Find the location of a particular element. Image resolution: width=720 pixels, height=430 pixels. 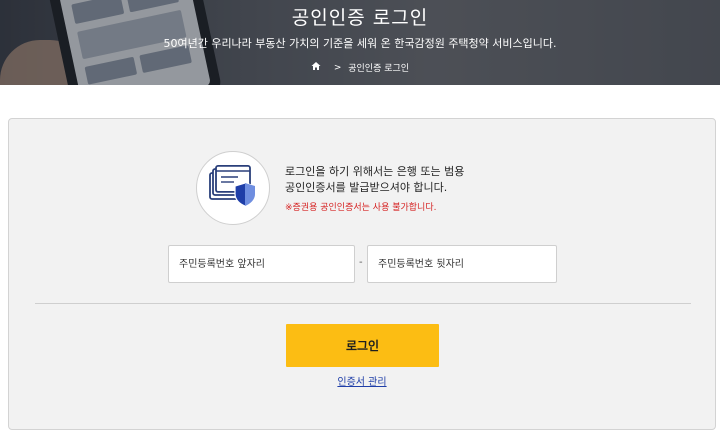

page-title: 공인인증 로그인 is located at coordinates (360, 18).